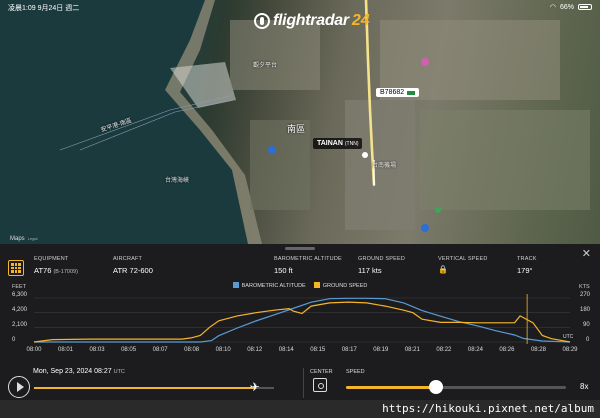 The height and width of the screenshot is (418, 600). Describe the element at coordinates (566, 7) in the screenshot. I see `battery-percent: 66%` at that location.